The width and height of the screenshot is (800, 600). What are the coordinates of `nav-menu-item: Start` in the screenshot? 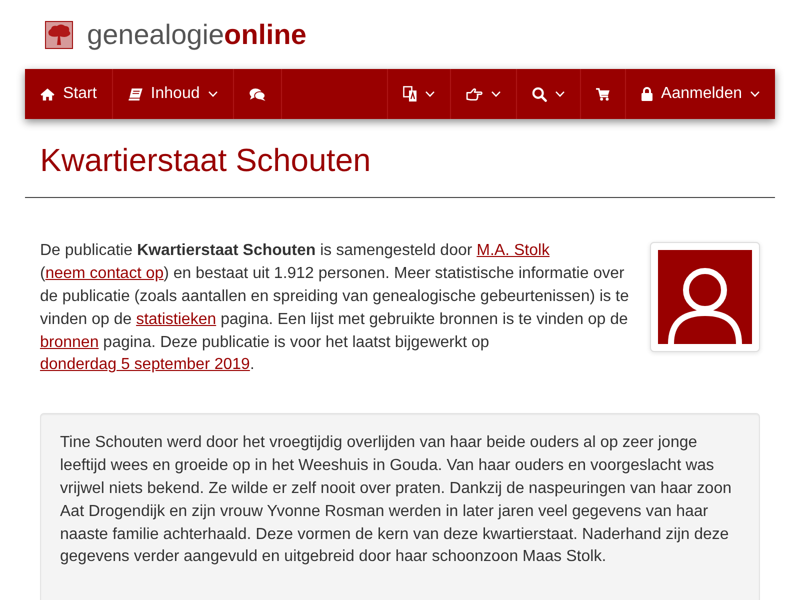 It's located at (69, 94).